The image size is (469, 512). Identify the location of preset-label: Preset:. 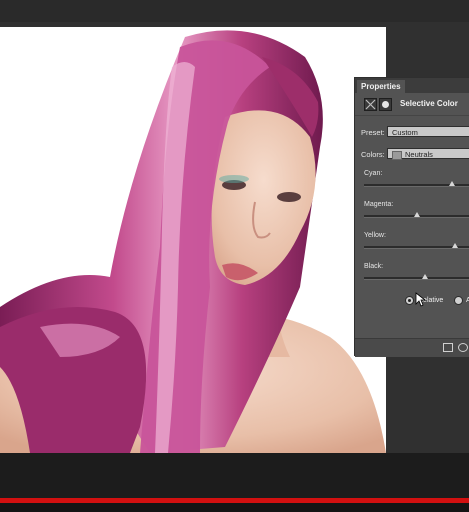
(373, 132).